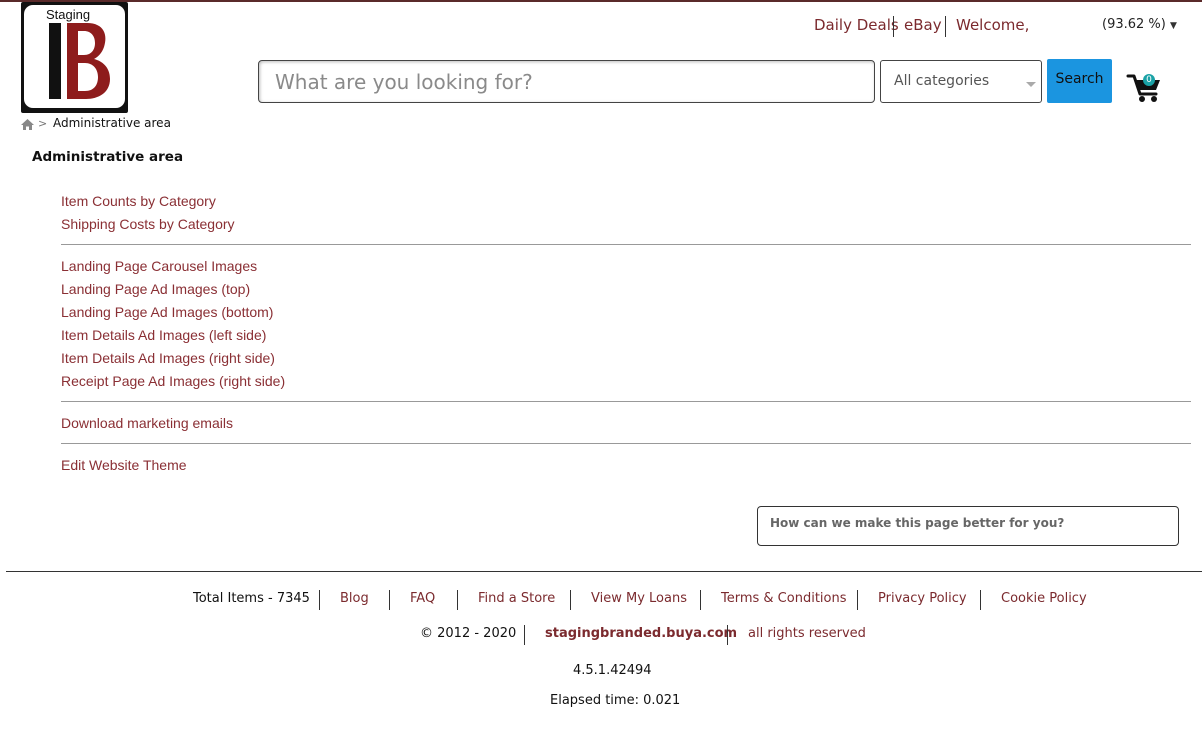 This screenshot has height=744, width=1202. I want to click on item-counts-link: Item Counts by Category, so click(138, 201).